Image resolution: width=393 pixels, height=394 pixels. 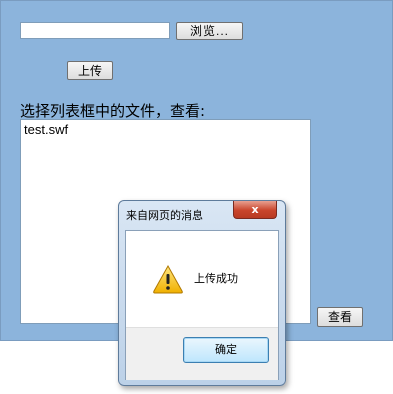 What do you see at coordinates (164, 215) in the screenshot?
I see `dialog-title: 来自网页的消息` at bounding box center [164, 215].